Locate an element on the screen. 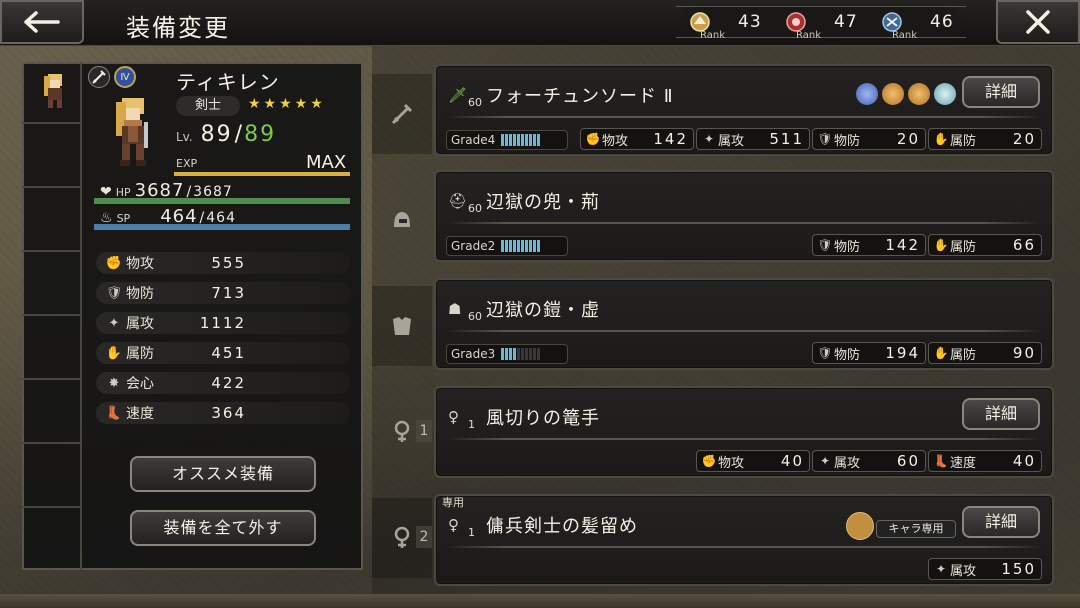  sword-weapon-icon is located at coordinates (99, 77).